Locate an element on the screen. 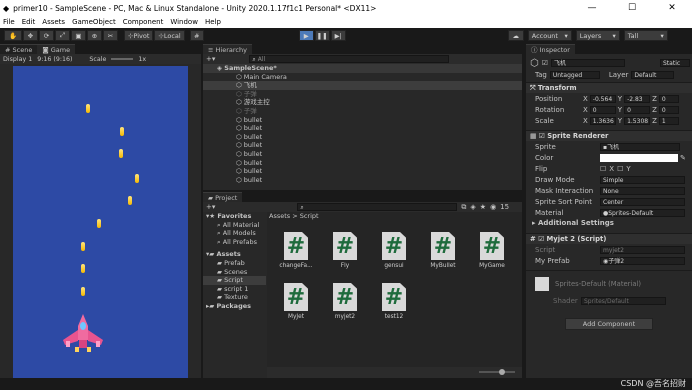 This screenshot has width=692, height=390. assets-header: ▾▰ Assets is located at coordinates (234, 254).